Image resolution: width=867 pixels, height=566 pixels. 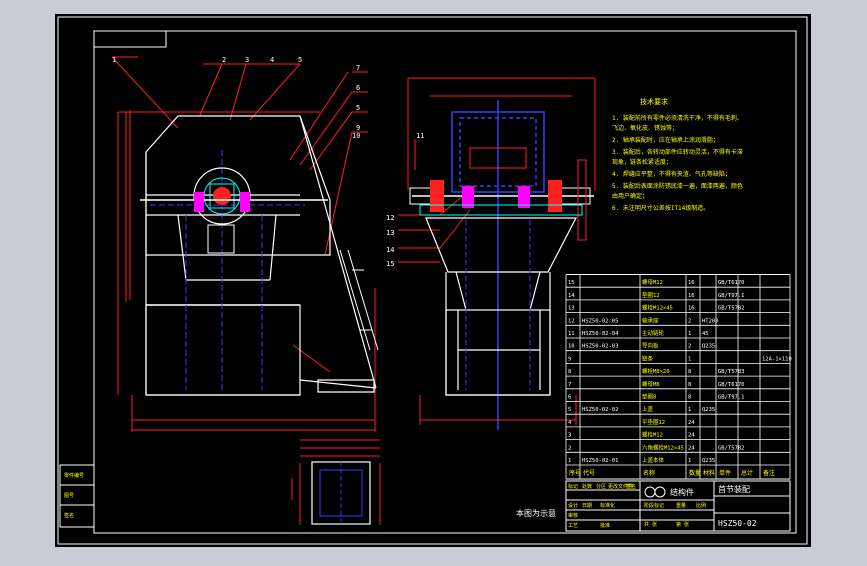 I want to click on bom-cell: HSZ50-02-03, so click(x=600, y=347).